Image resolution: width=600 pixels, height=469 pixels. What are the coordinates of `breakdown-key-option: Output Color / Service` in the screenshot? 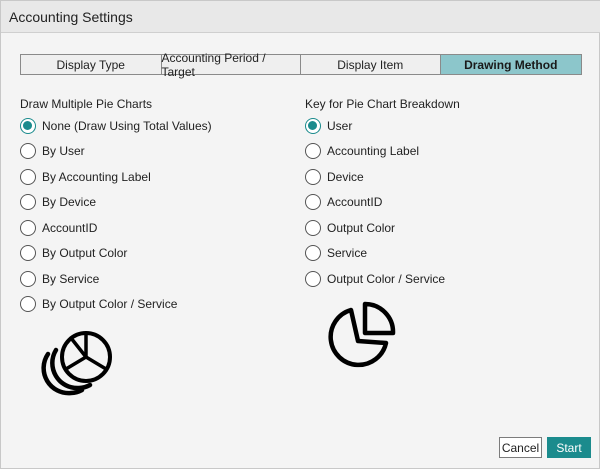 It's located at (375, 279).